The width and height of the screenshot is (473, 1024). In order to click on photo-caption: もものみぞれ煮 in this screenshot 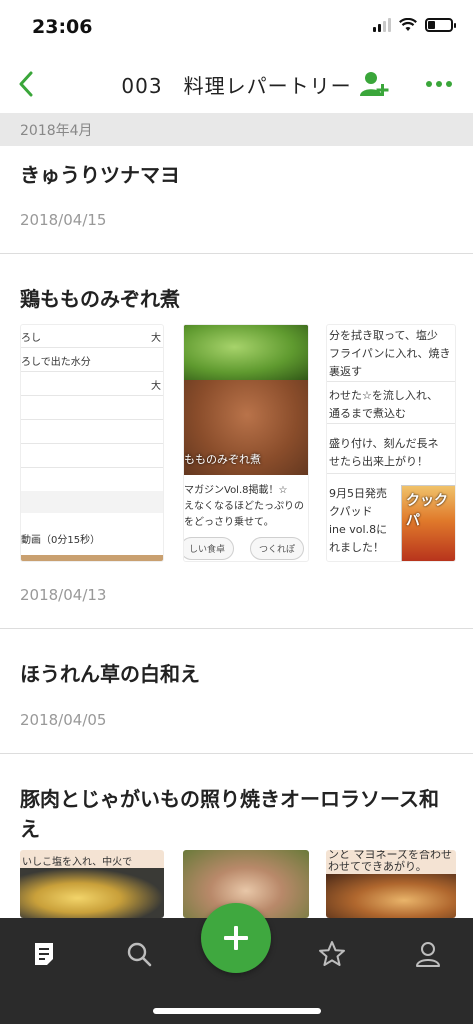, I will do `click(222, 459)`.